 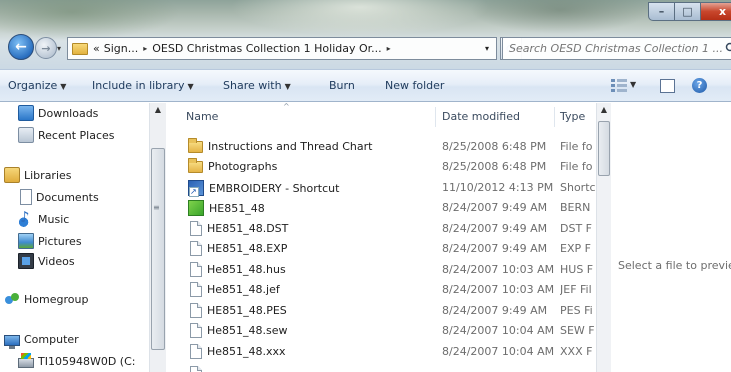 I want to click on file-row: Photographs 8/25/2008 6:48 PM File fo, so click(x=381, y=166).